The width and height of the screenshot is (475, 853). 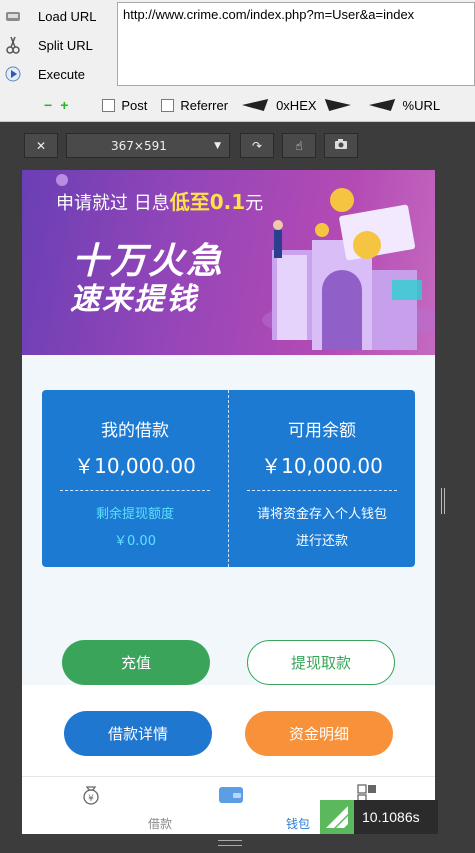 What do you see at coordinates (97, 805) in the screenshot?
I see `tab-loan: ¥ 借款` at bounding box center [97, 805].